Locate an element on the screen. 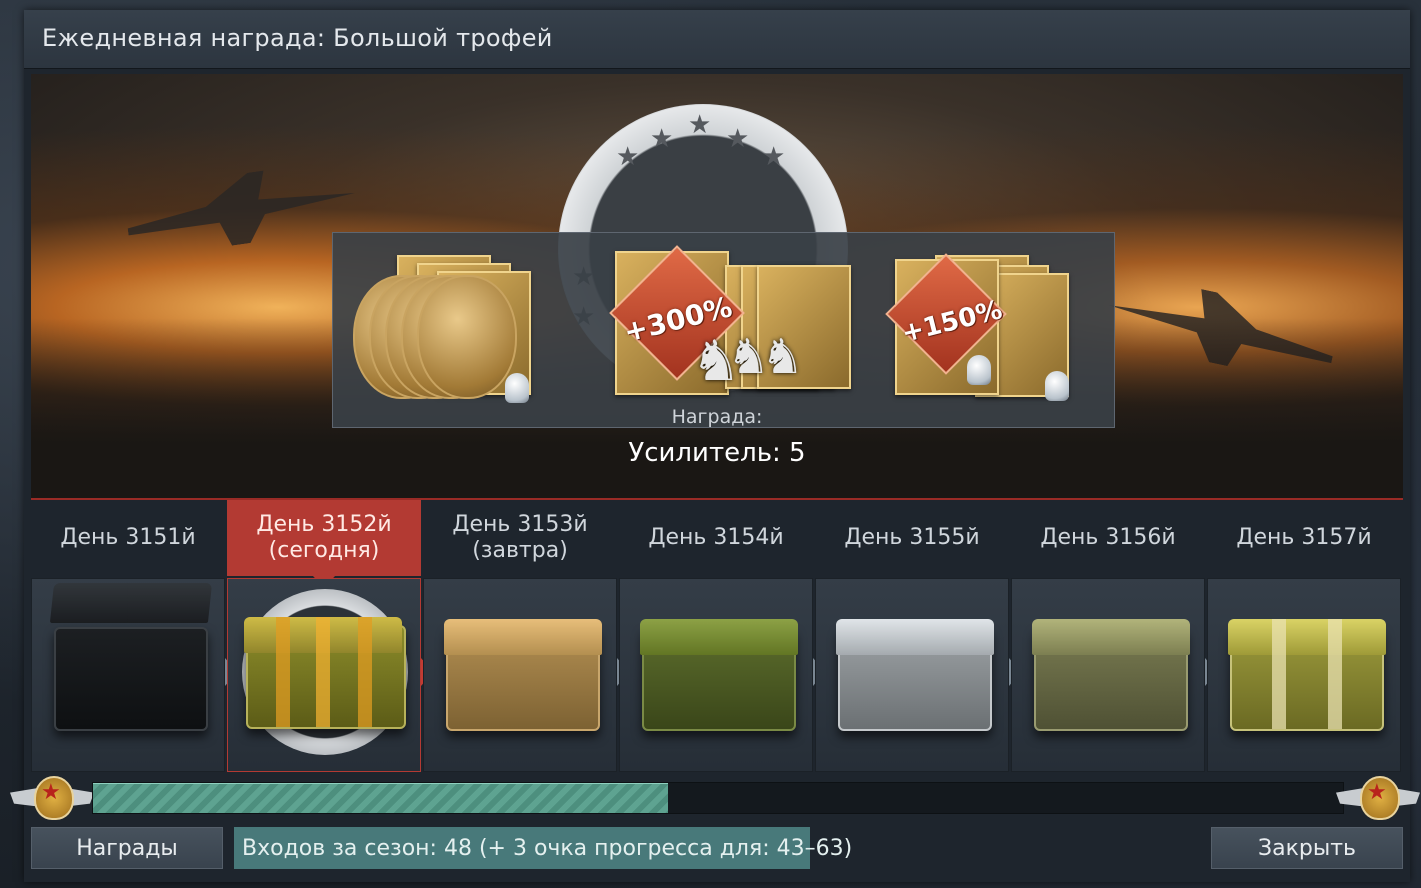 The image size is (1421, 888). chest-cell-day-2-today is located at coordinates (324, 675).